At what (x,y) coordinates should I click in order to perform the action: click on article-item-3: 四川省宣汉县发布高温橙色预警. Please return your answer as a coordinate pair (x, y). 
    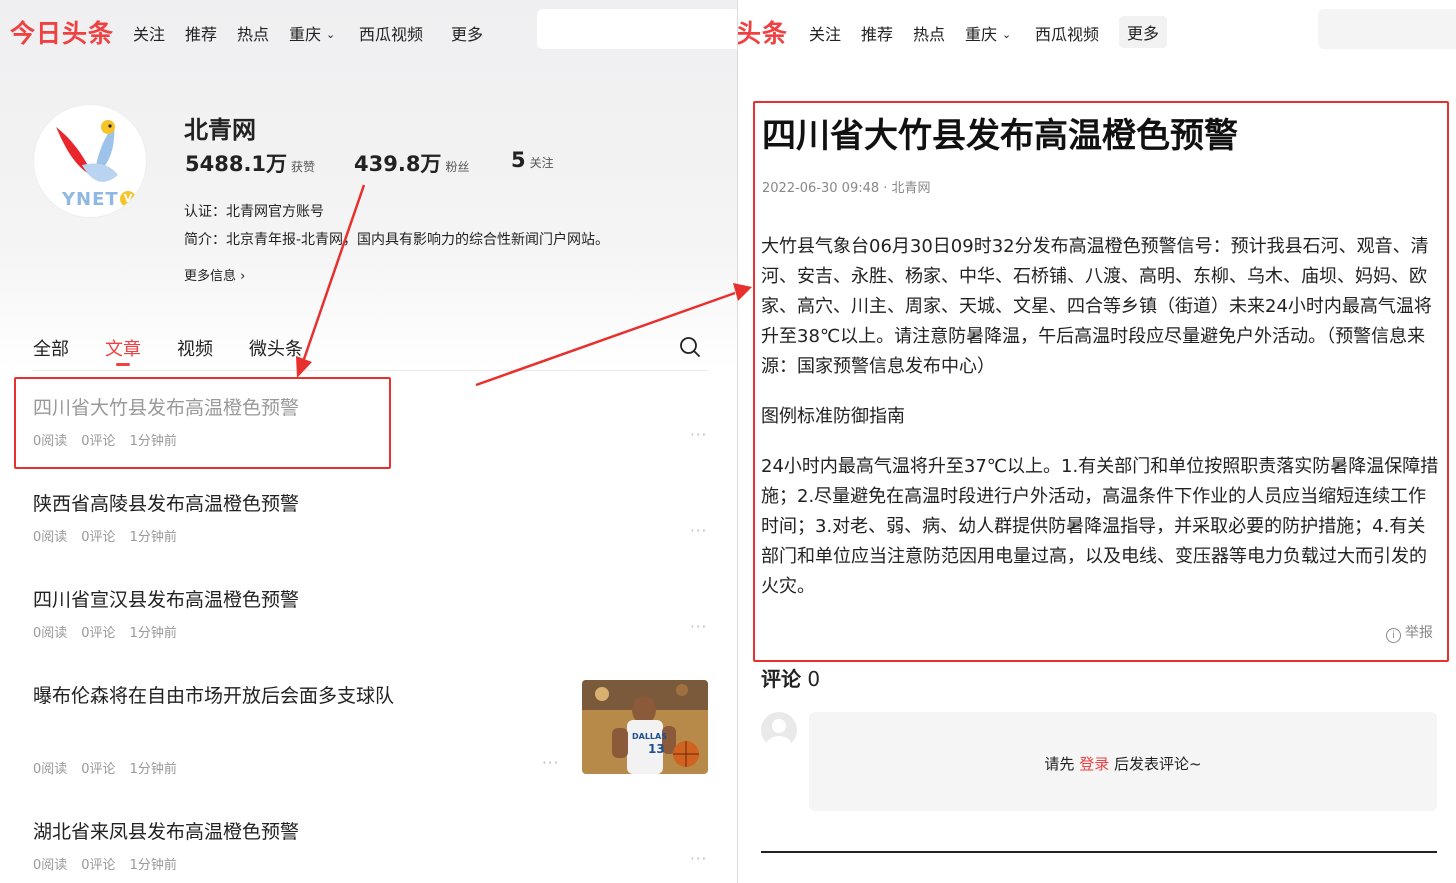
    Looking at the image, I should click on (166, 598).